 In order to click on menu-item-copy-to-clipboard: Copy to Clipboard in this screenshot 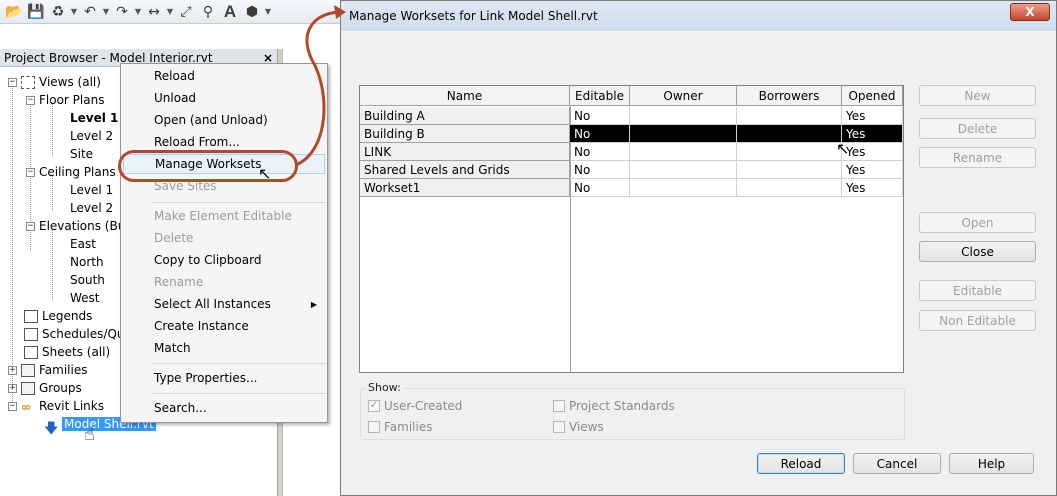, I will do `click(224, 260)`.